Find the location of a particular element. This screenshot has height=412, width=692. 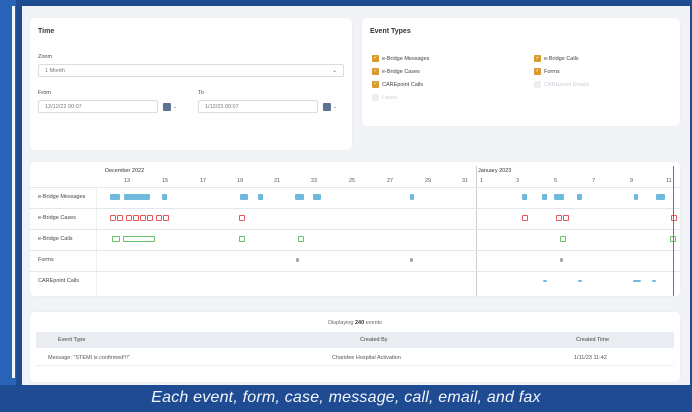

checkbox-label: e-Bridge Calls is located at coordinates (561, 58).